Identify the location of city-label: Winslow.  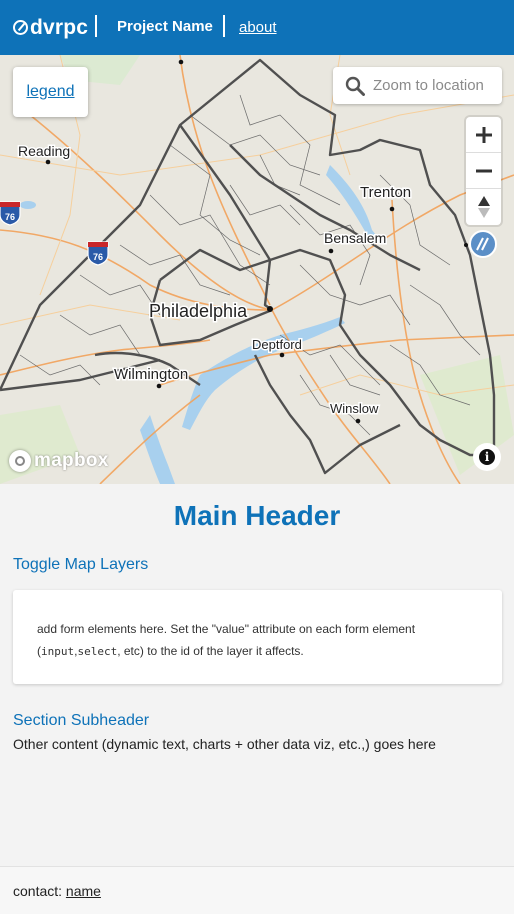
(354, 408).